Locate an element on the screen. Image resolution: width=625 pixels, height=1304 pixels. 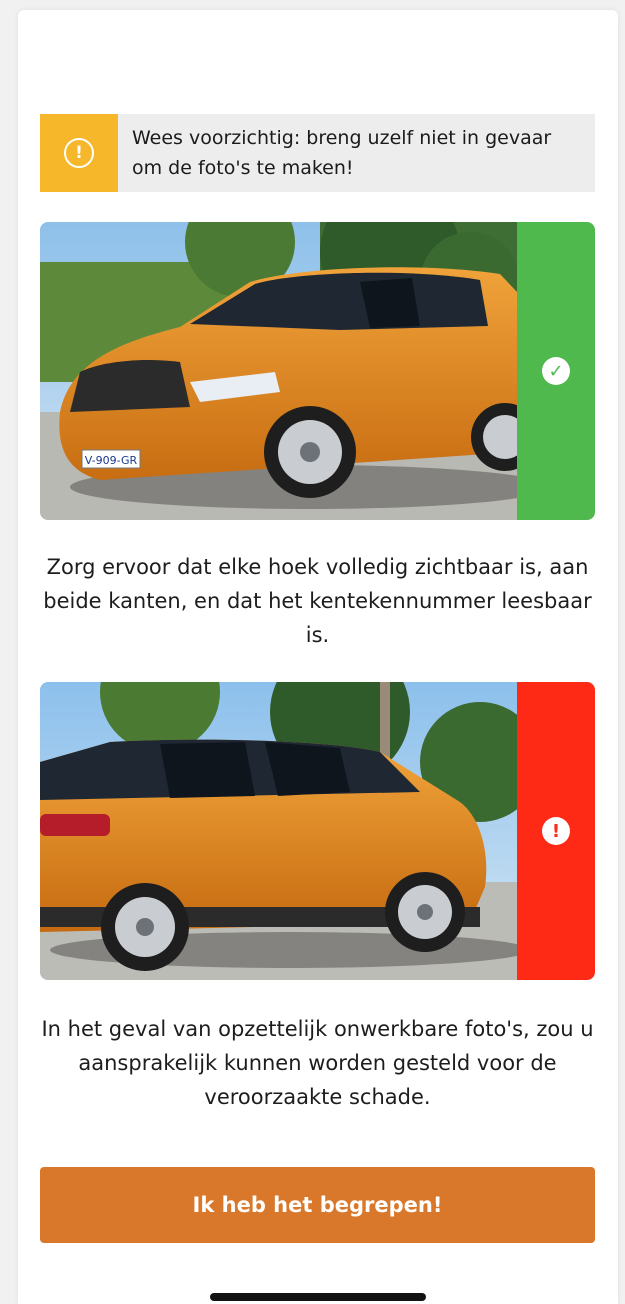
home-indicator is located at coordinates (318, 1297).